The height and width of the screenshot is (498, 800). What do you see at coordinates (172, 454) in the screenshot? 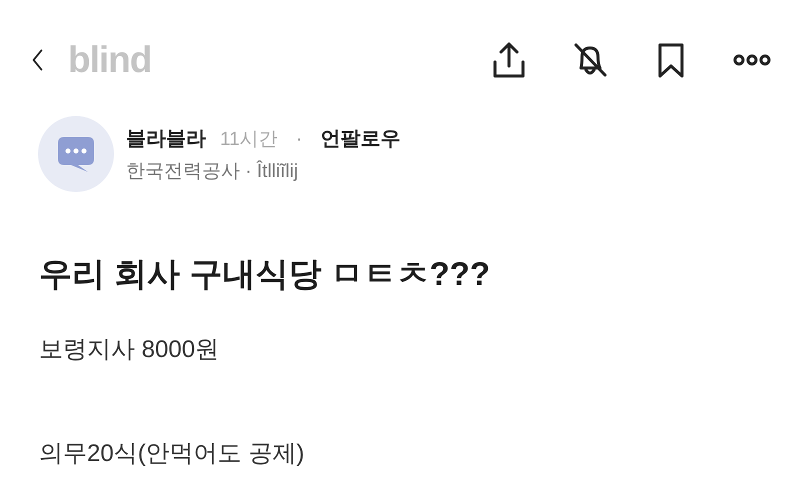
I see `body-text: 의무20식(안먹어도 공제)` at bounding box center [172, 454].